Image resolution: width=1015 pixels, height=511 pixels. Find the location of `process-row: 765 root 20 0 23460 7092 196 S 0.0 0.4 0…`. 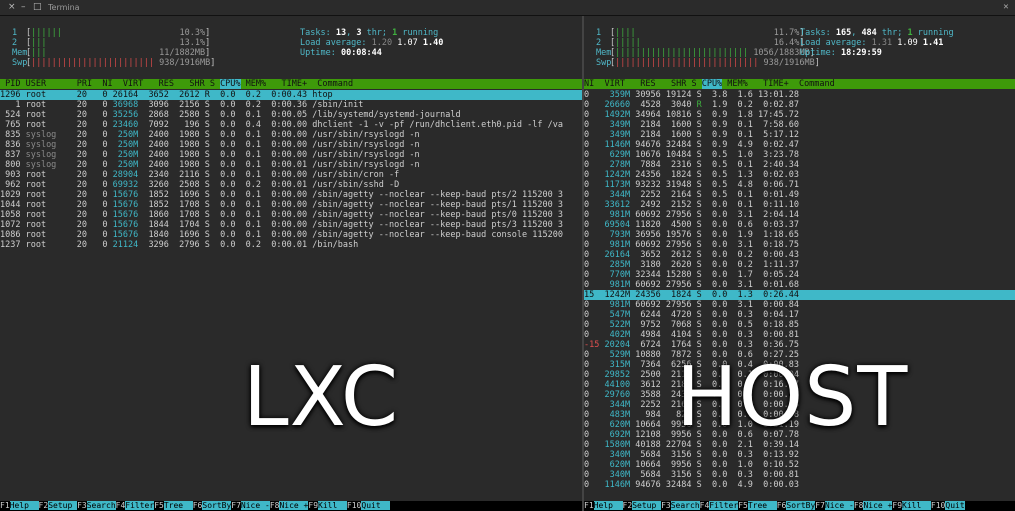

process-row: 765 root 20 0 23460 7092 196 S 0.0 0.4 0… is located at coordinates (291, 125).